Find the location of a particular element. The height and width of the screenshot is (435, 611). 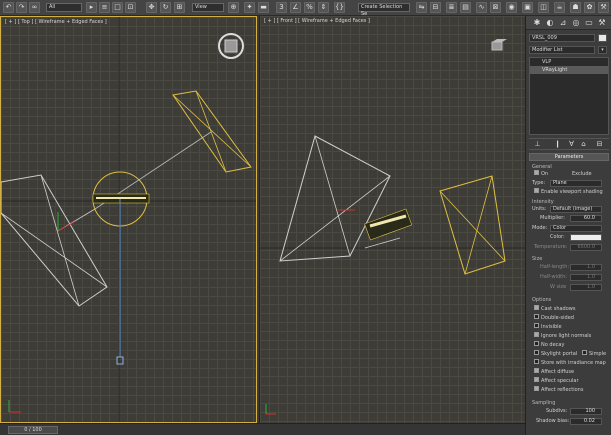

viewcube-front-icon is located at coordinates (499, 45).